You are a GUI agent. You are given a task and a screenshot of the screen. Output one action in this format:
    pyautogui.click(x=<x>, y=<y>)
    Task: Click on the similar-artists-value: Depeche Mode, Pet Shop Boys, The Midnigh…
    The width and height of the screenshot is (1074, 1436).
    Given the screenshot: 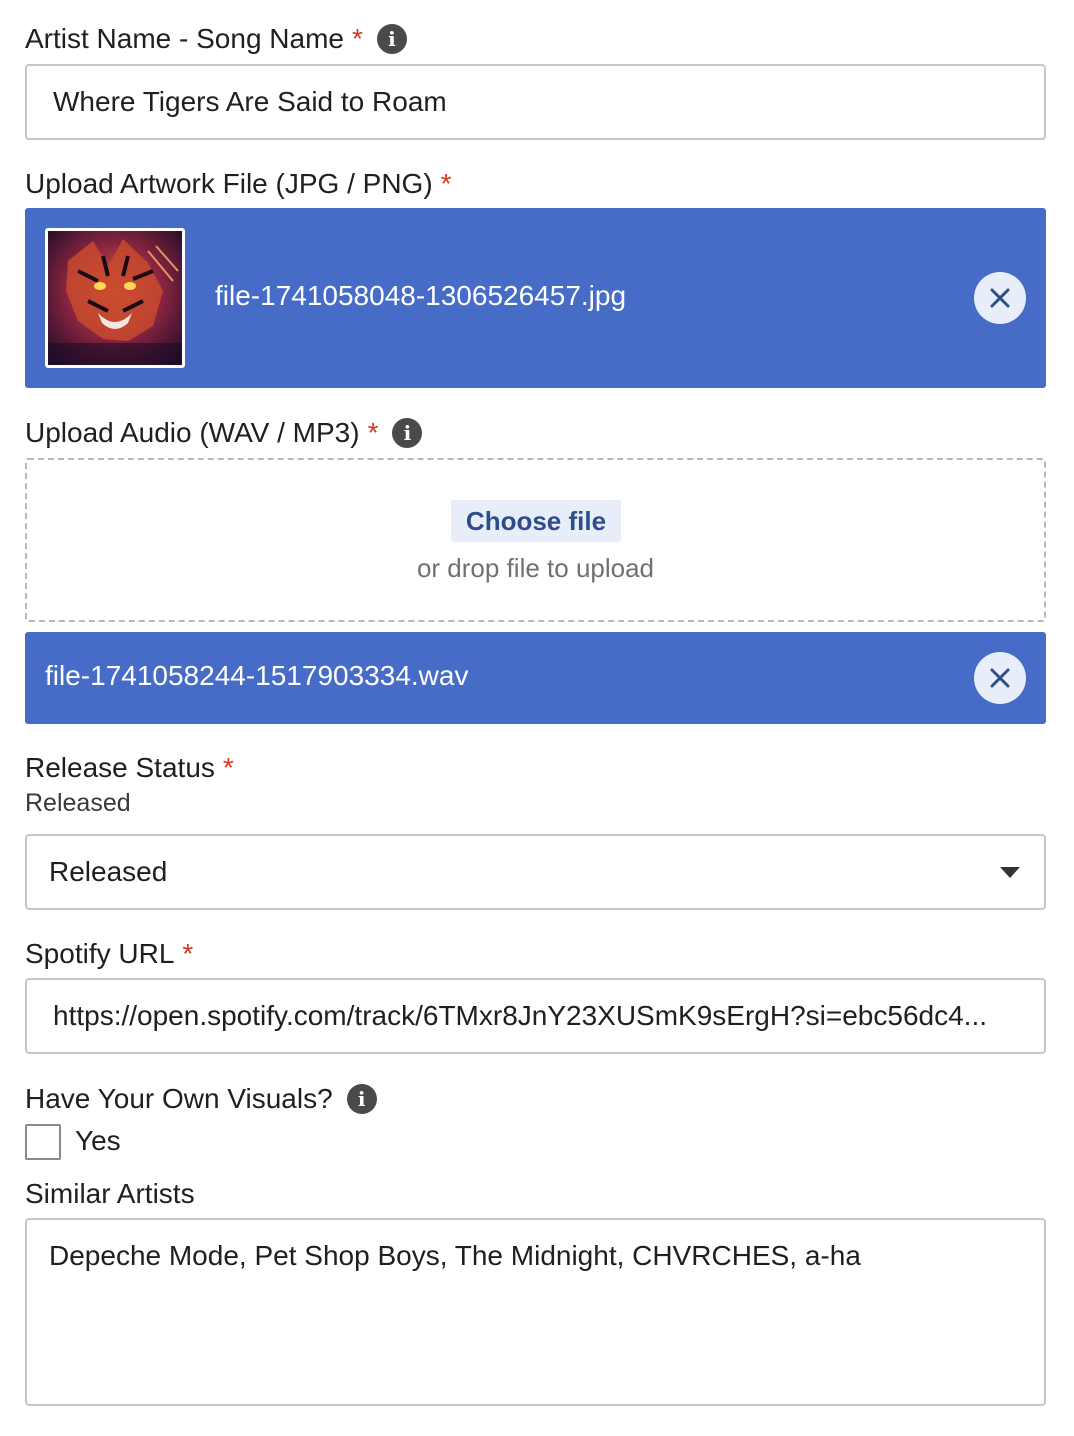 What is the action you would take?
    pyautogui.click(x=455, y=1255)
    